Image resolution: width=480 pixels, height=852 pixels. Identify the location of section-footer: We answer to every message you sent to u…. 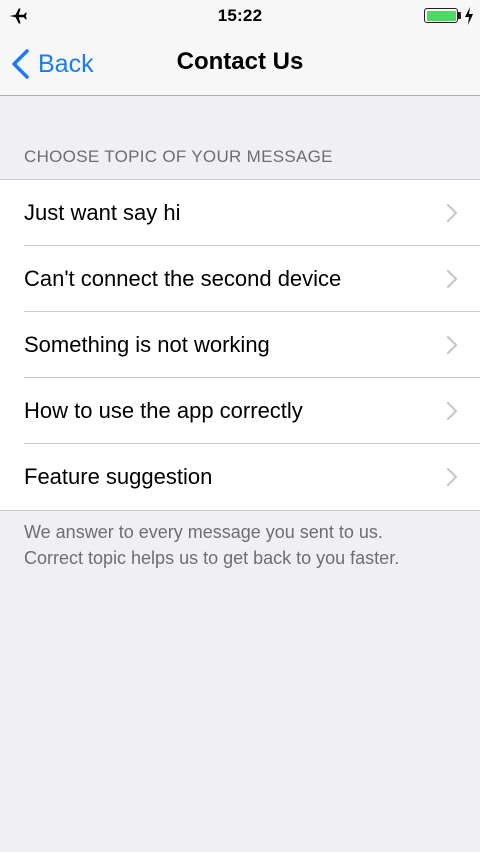
(244, 545).